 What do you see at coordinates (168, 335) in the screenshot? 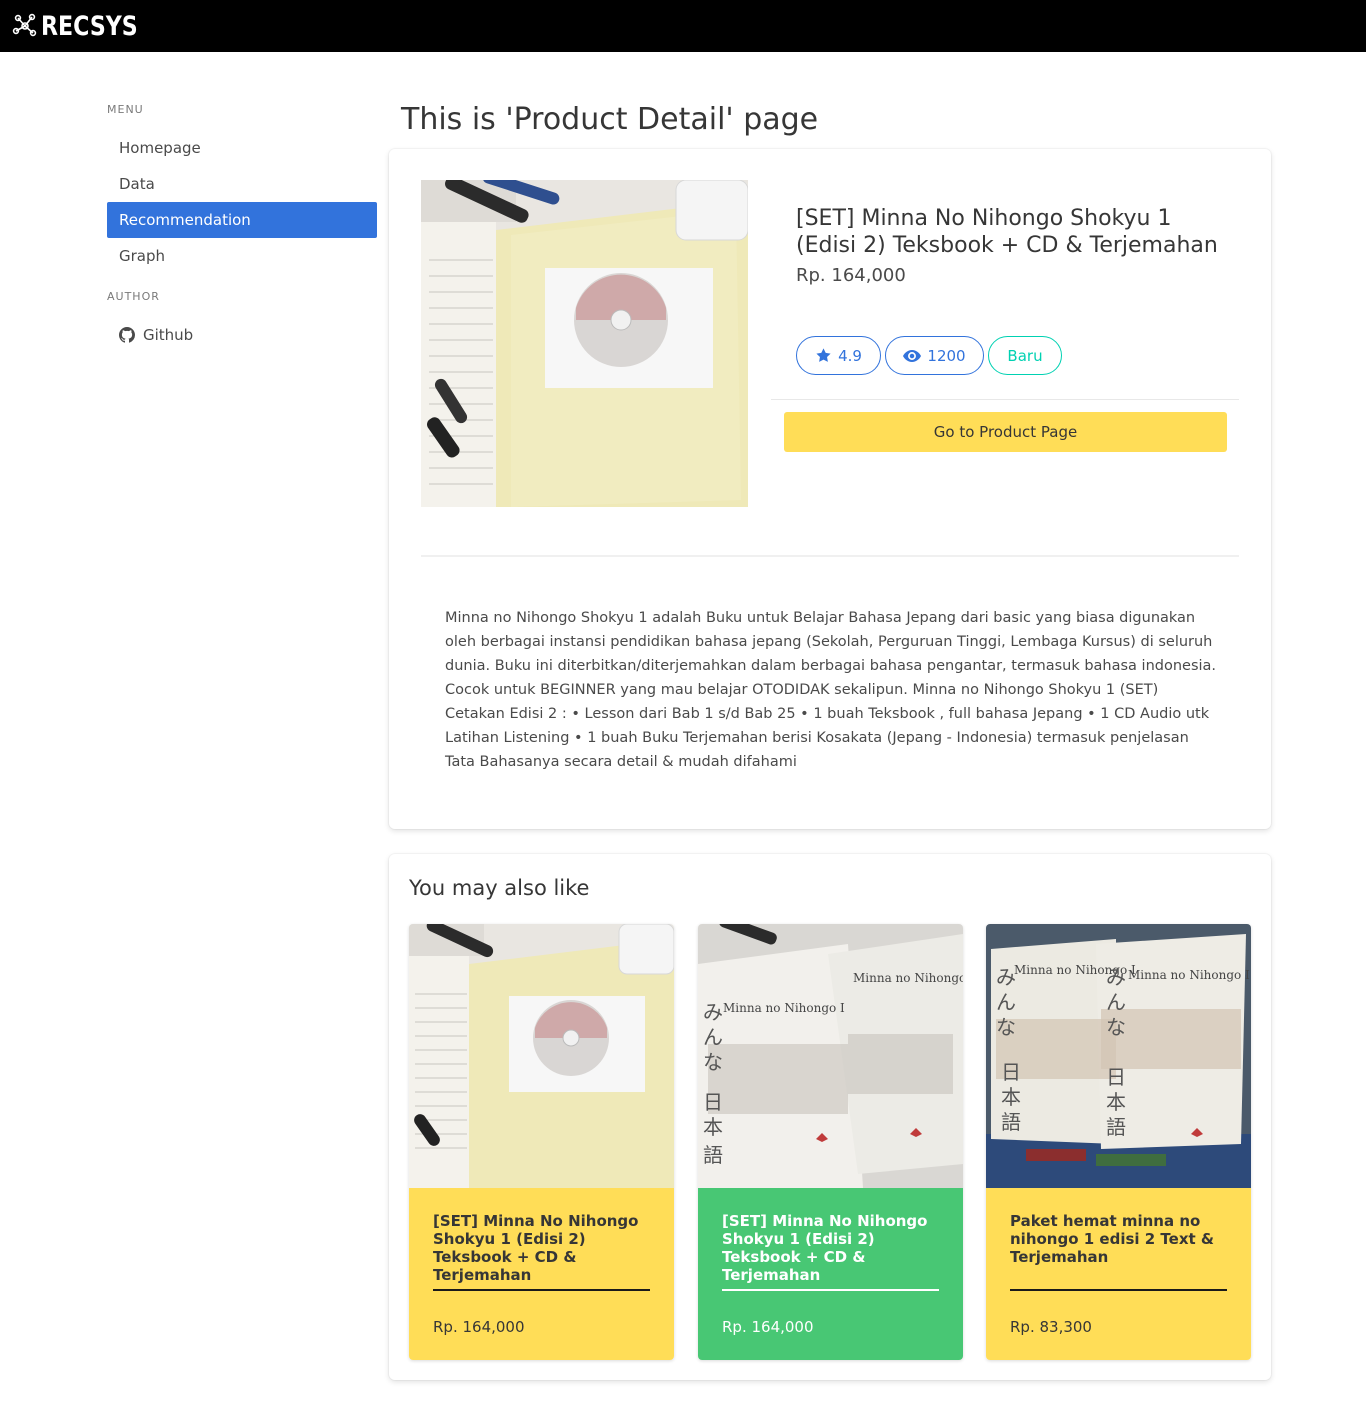
I see `github-label: Github` at bounding box center [168, 335].